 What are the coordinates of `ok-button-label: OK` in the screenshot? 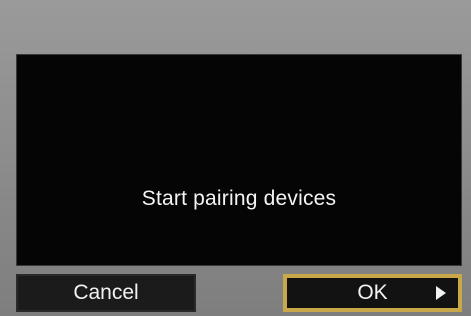 It's located at (372, 292).